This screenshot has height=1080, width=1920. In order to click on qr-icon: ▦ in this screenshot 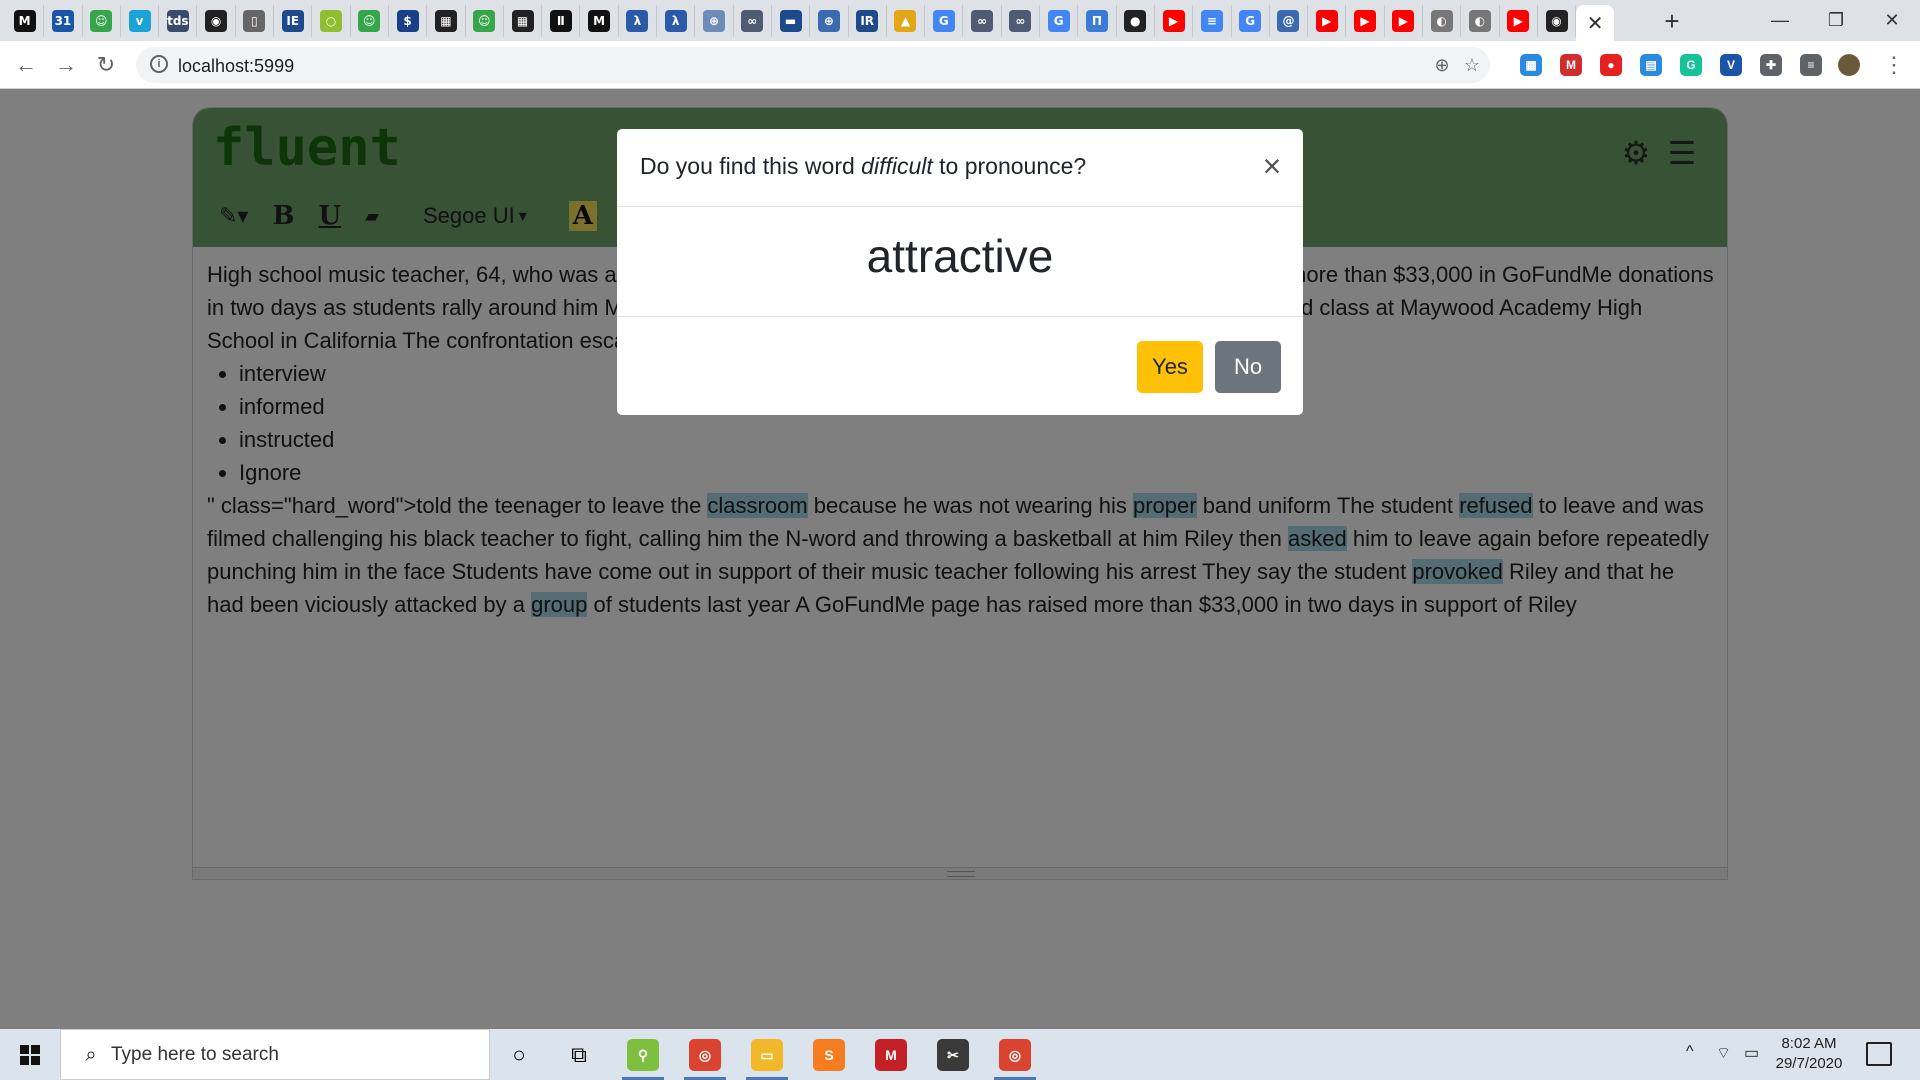, I will do `click(445, 21)`.